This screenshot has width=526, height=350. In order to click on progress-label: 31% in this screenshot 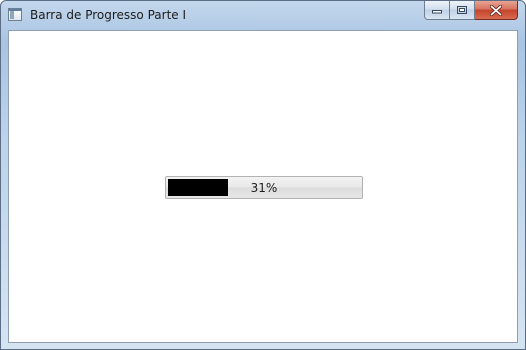, I will do `click(264, 187)`.